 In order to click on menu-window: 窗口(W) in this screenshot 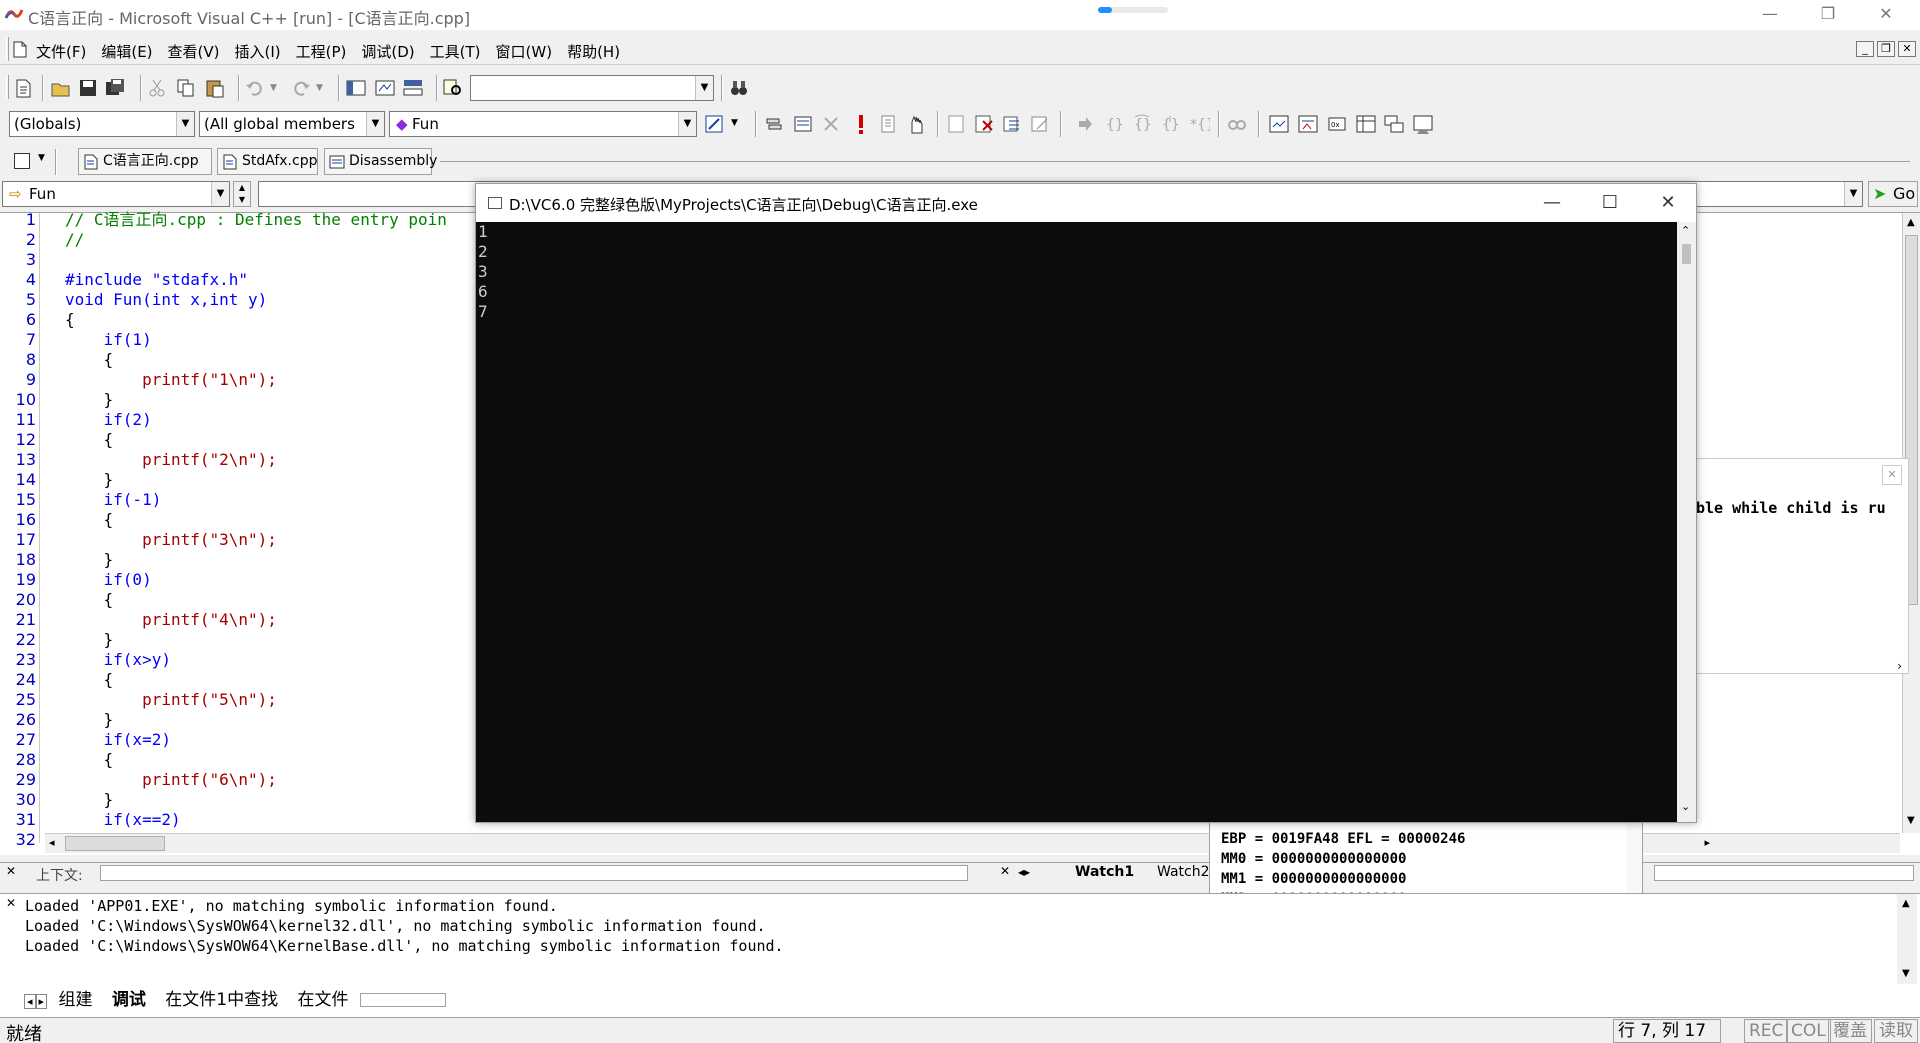, I will do `click(524, 51)`.